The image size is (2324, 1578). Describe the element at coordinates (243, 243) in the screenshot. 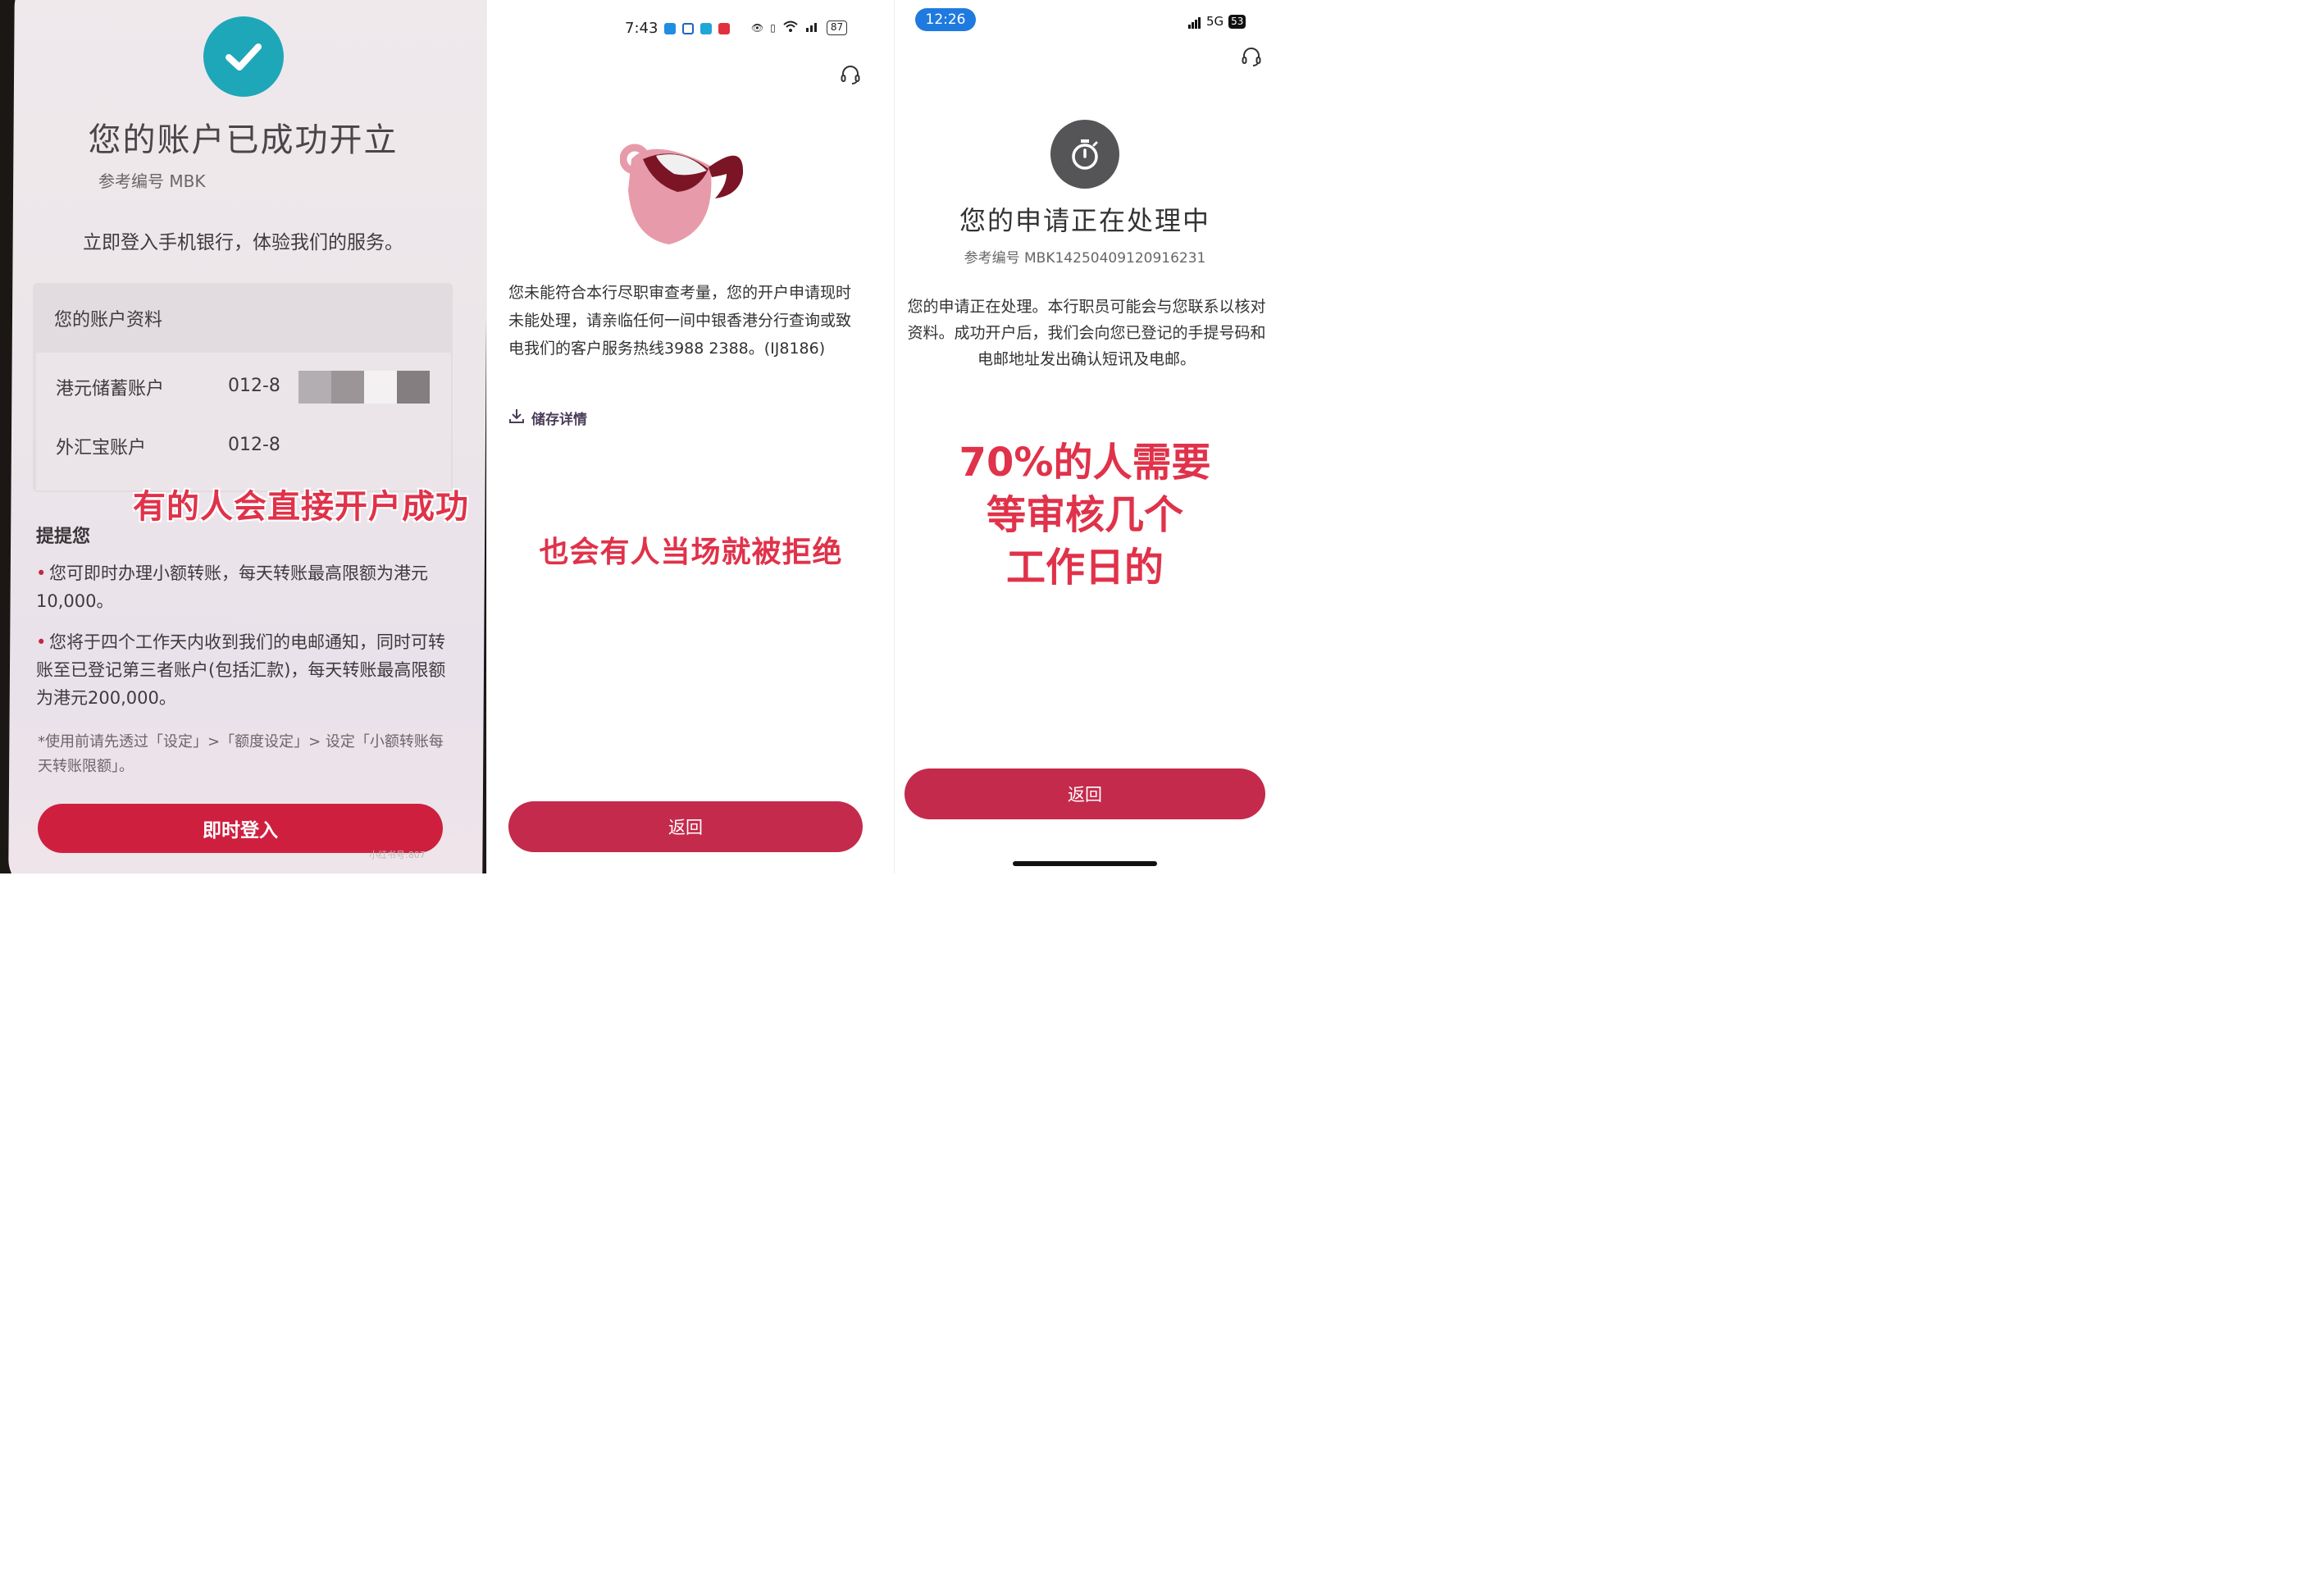

I see `page-subtitle: 立即登入手机银行，体验我们的服务。` at that location.